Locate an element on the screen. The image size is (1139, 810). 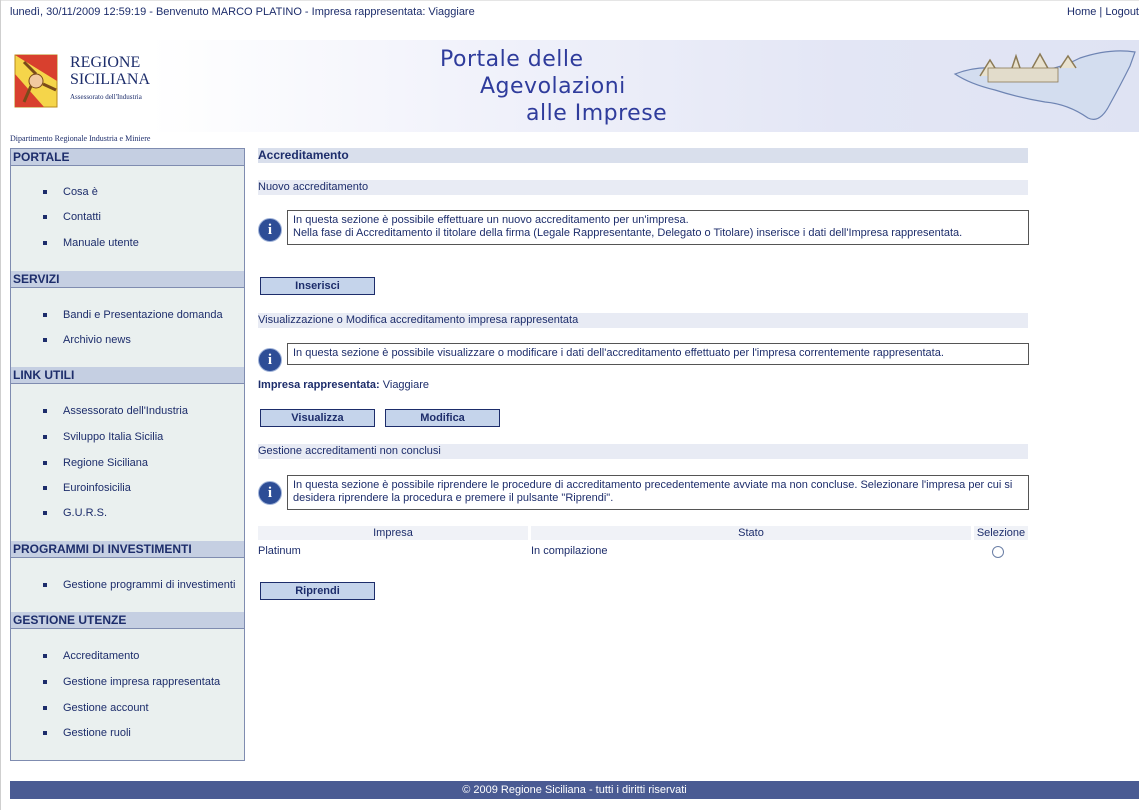
sidebar-item-label: Gestione programmi di investimenti is located at coordinates (149, 585).